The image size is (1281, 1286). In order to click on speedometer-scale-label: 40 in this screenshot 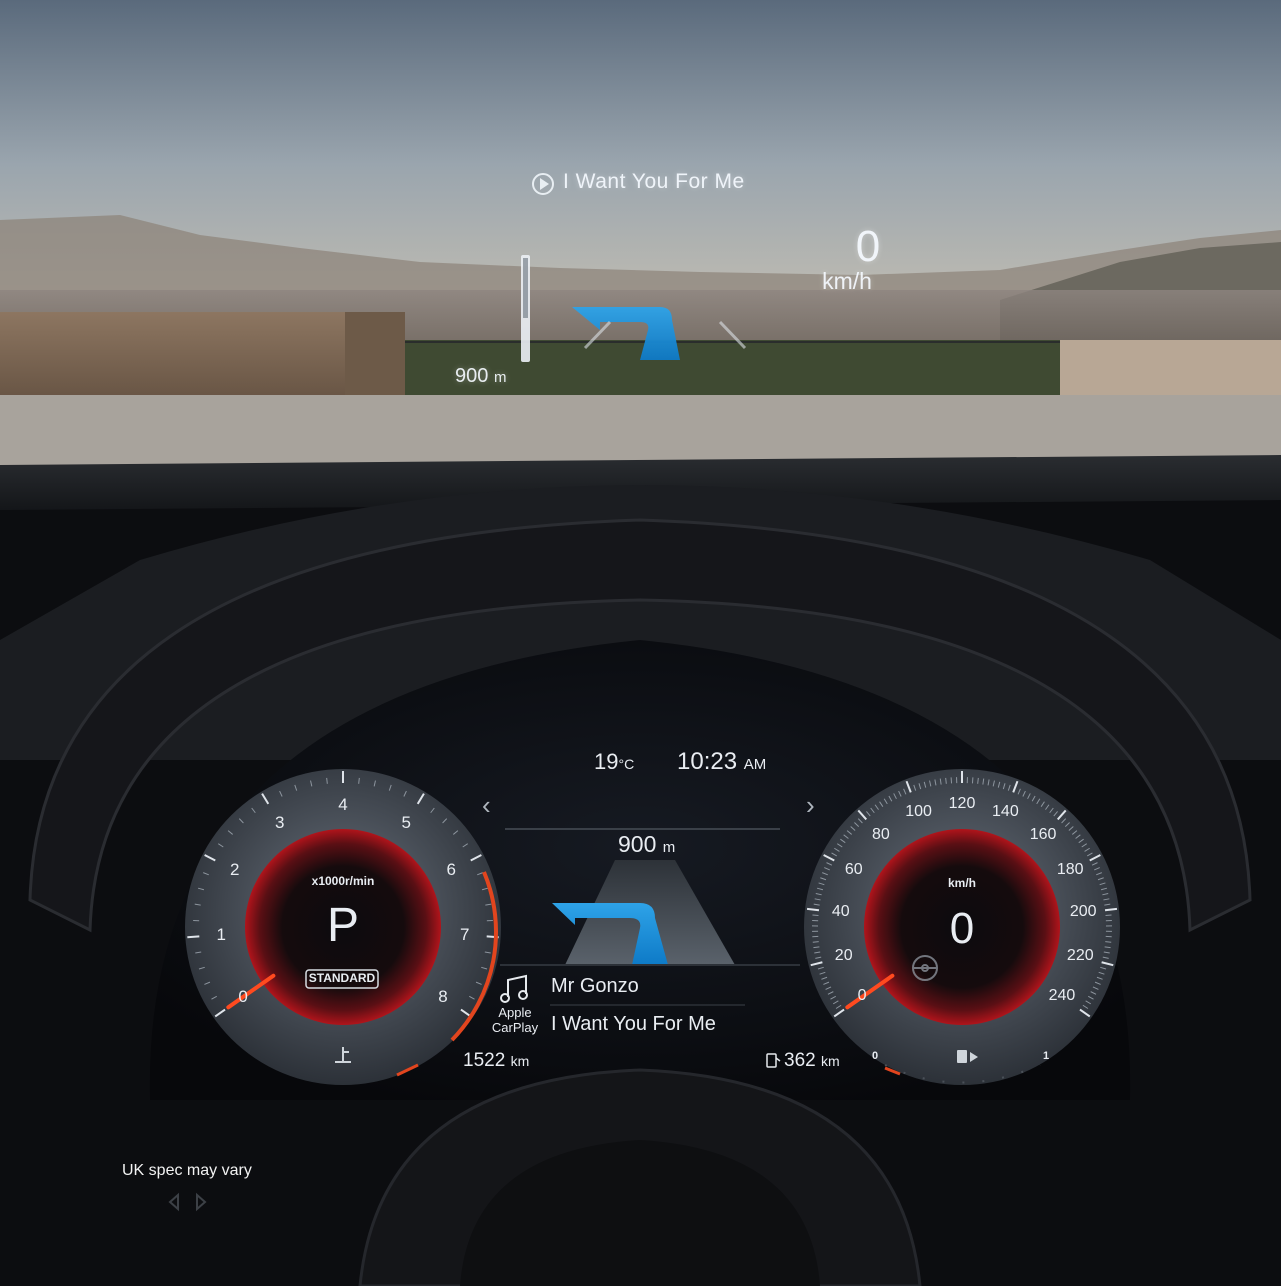, I will do `click(840, 912)`.